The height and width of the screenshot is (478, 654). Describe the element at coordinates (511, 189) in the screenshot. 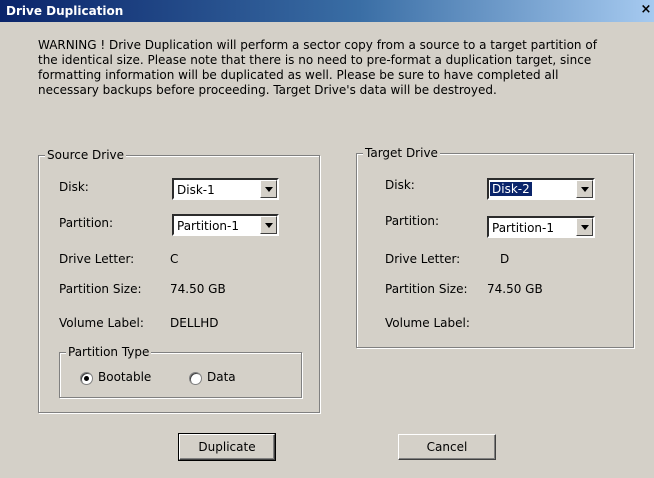

I see `target-disk-value: Disk-2` at that location.